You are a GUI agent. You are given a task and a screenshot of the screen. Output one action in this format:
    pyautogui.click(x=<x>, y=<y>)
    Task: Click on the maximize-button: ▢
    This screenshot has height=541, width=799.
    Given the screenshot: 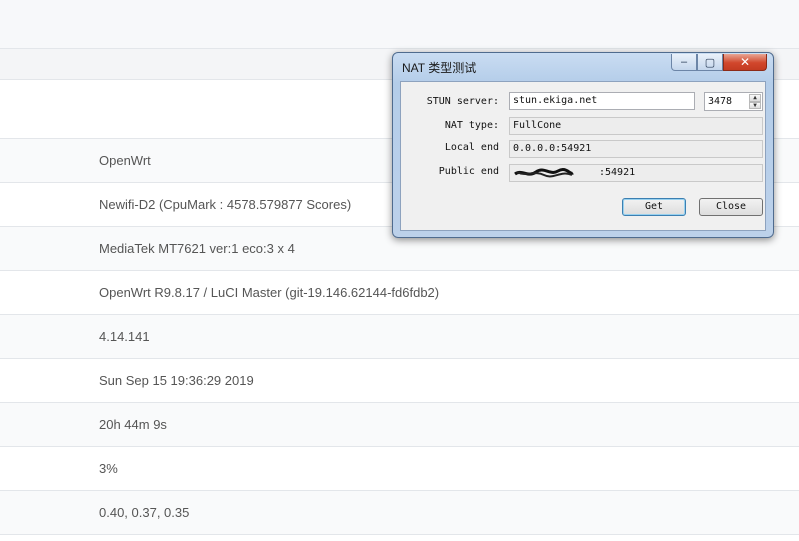 What is the action you would take?
    pyautogui.click(x=710, y=62)
    